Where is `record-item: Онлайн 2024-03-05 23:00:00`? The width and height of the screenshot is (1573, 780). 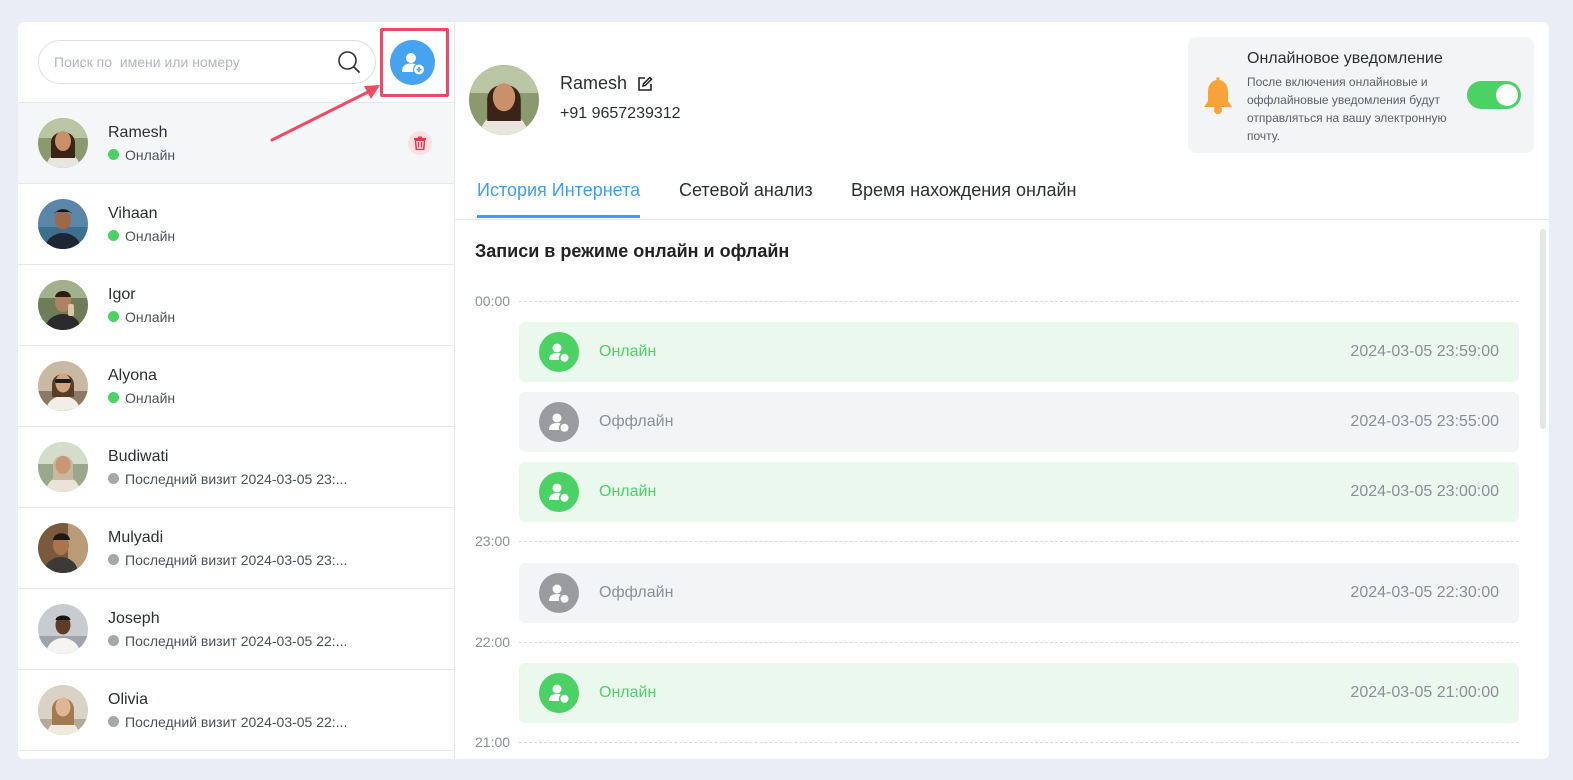
record-item: Онлайн 2024-03-05 23:00:00 is located at coordinates (1019, 492).